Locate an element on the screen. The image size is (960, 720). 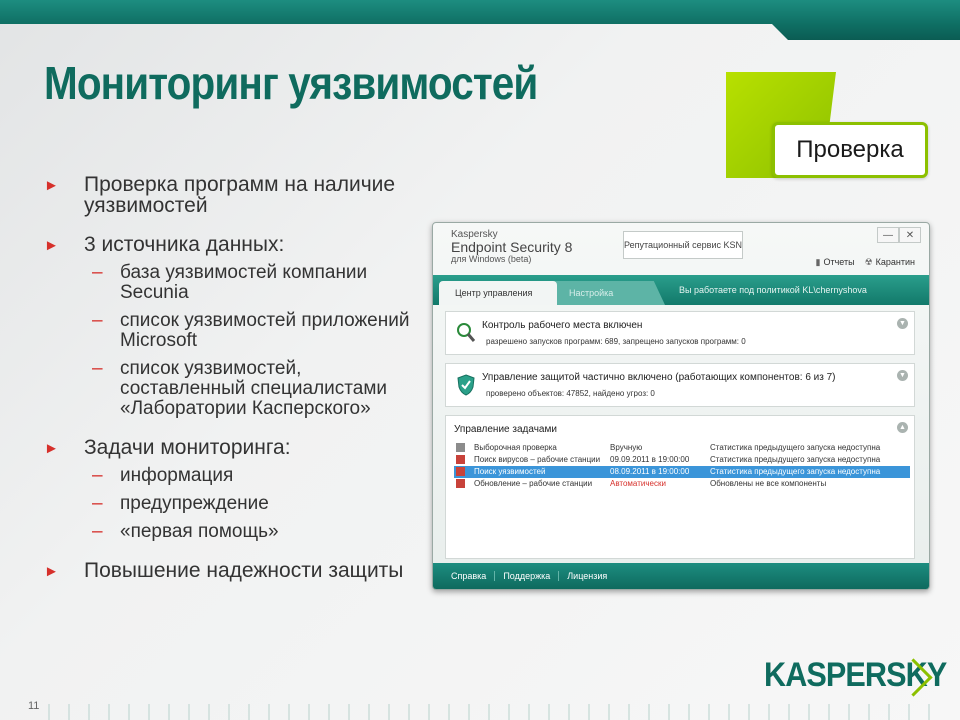
quarantine-link: ☢ Карантин is located at coordinates (890, 262).